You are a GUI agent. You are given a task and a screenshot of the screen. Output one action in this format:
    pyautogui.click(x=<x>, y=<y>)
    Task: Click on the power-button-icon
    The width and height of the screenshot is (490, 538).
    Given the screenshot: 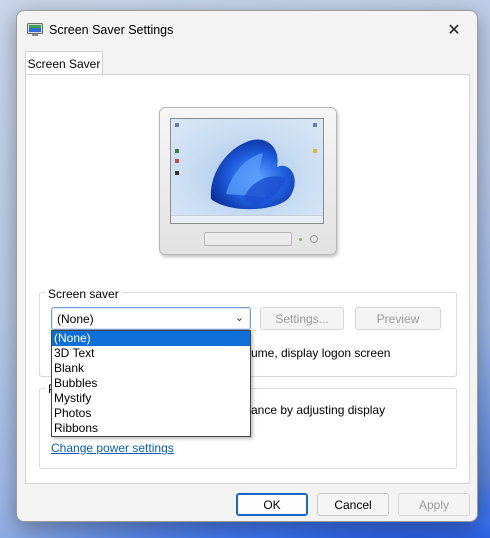 What is the action you would take?
    pyautogui.click(x=314, y=239)
    